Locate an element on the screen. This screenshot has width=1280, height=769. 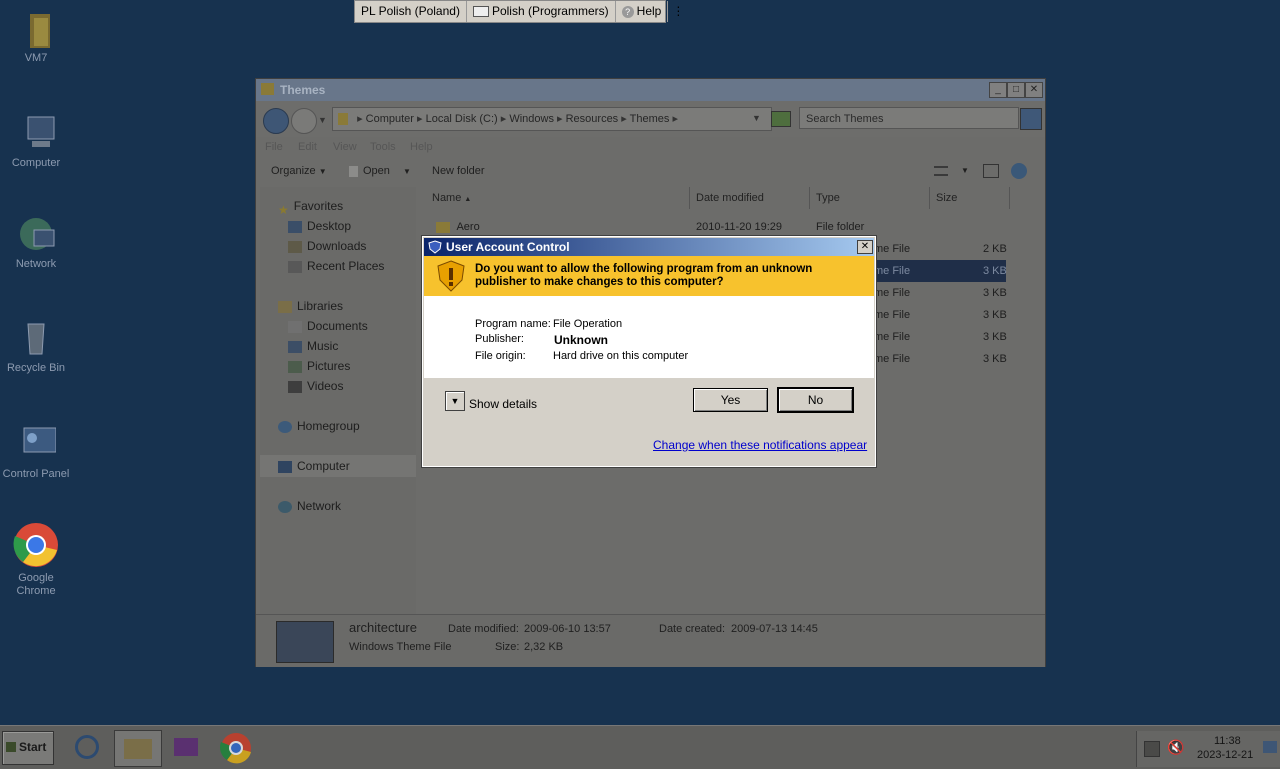
taskbar-internet-explorer is located at coordinates (88, 747).